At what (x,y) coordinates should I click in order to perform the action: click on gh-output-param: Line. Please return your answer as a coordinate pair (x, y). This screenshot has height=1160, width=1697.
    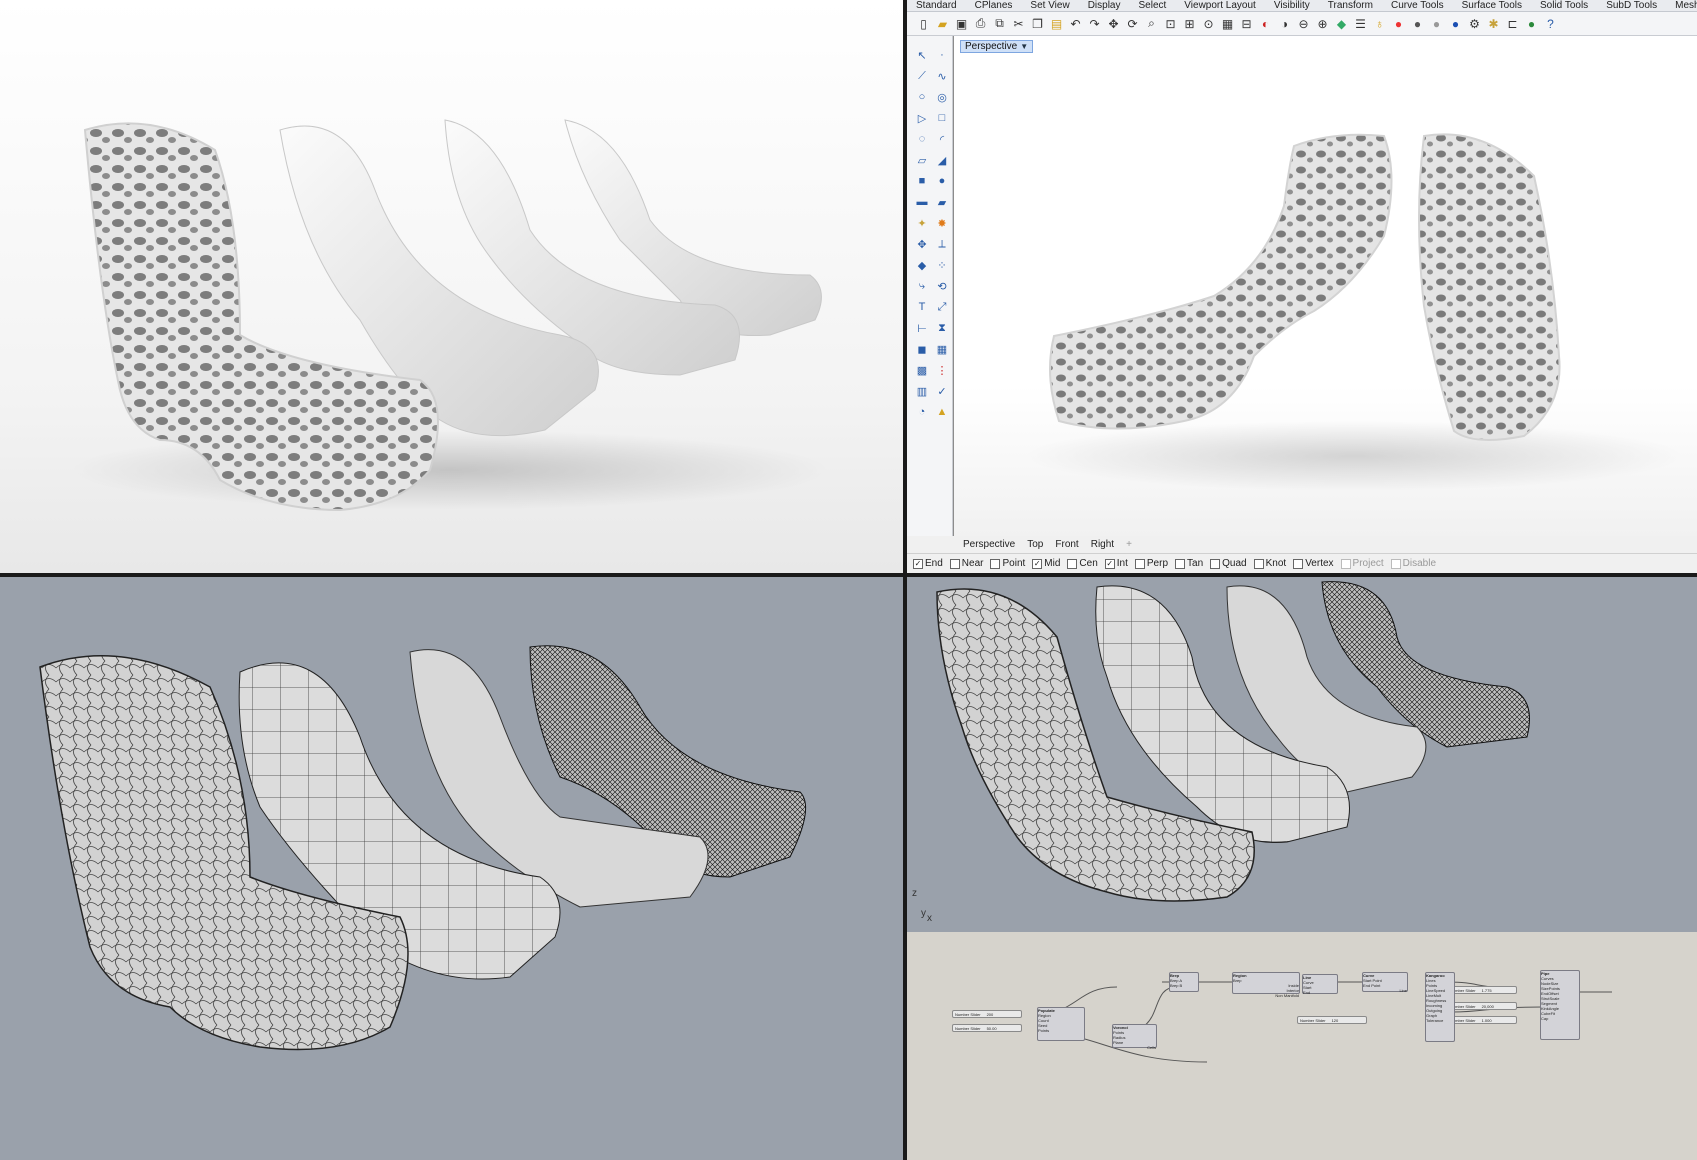
    Looking at the image, I should click on (1385, 990).